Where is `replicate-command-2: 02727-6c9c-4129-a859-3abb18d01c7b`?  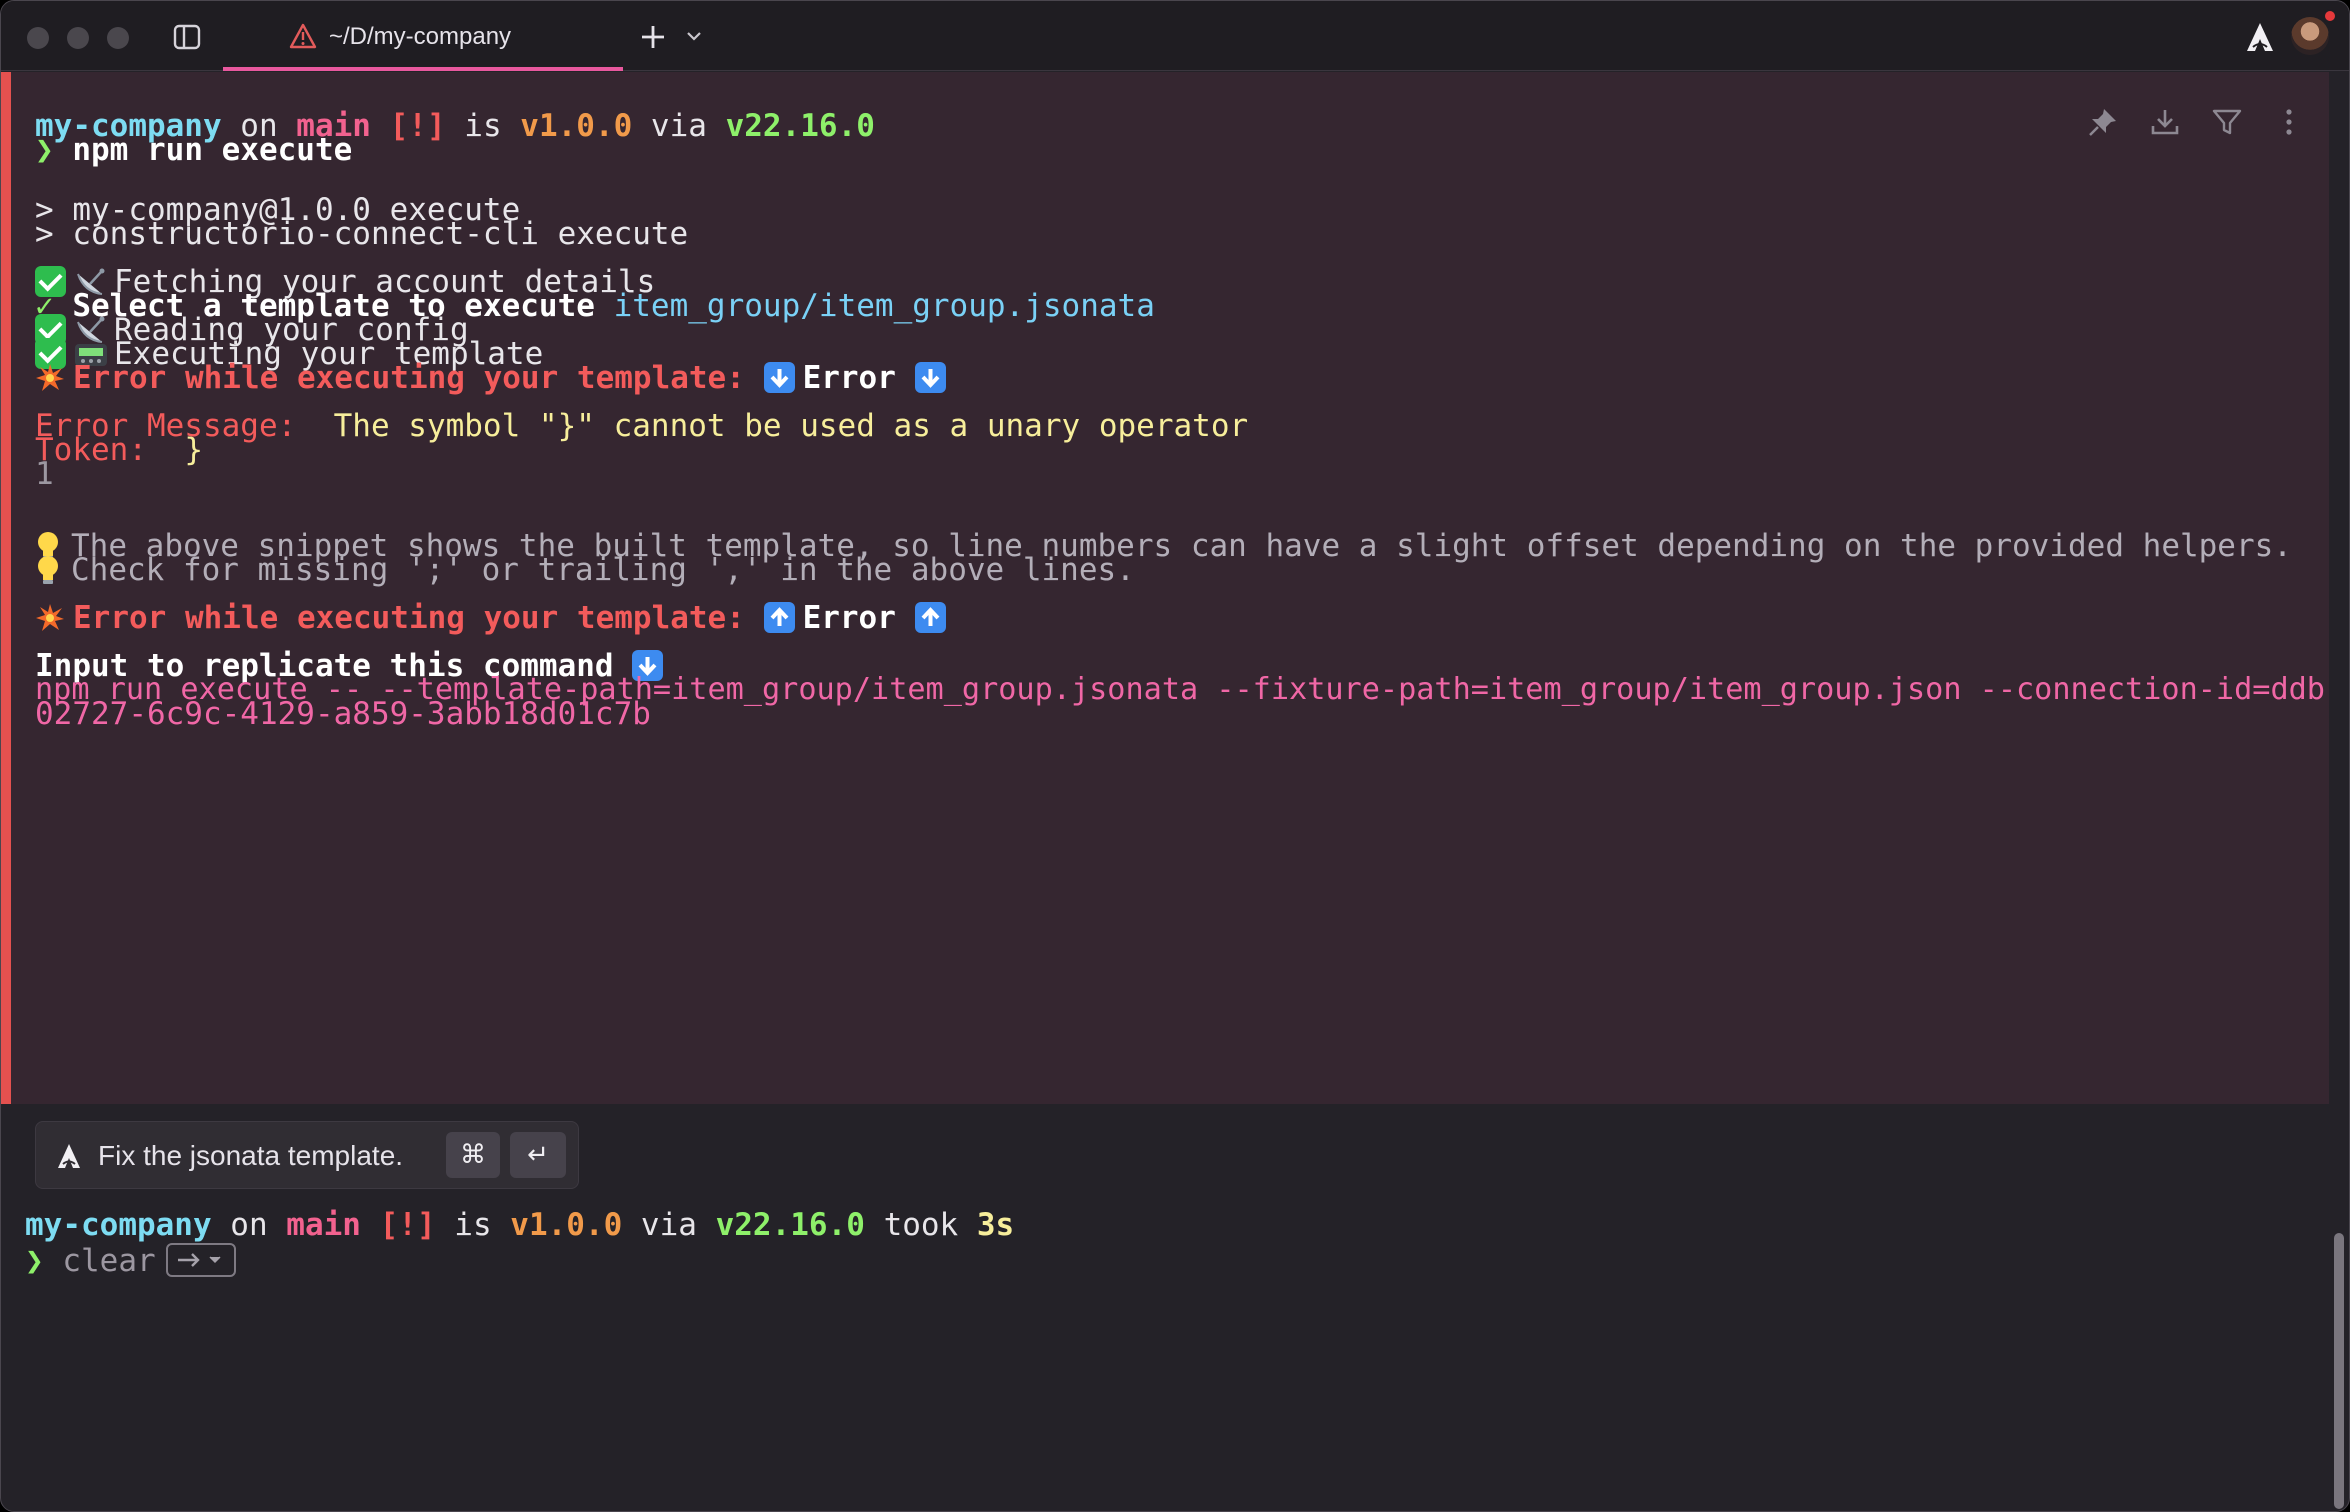 replicate-command-2: 02727-6c9c-4129-a859-3abb18d01c7b is located at coordinates (343, 714).